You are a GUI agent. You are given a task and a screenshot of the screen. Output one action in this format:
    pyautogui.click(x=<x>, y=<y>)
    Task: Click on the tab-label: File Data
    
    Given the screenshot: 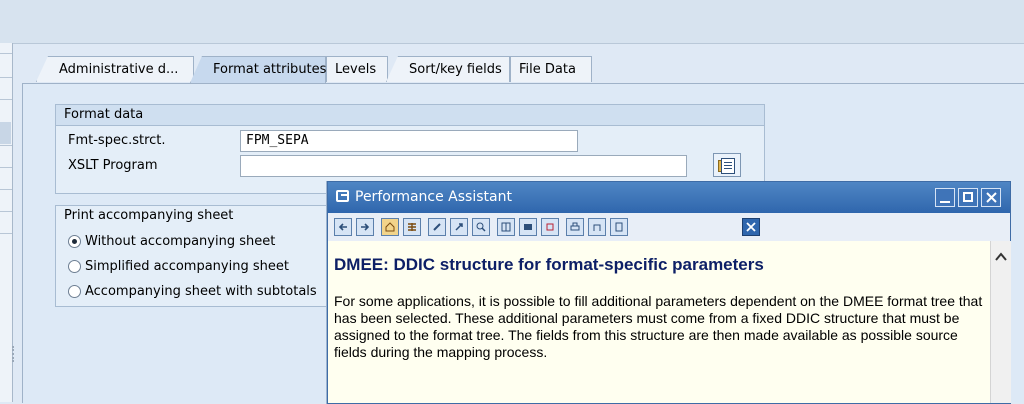 What is the action you would take?
    pyautogui.click(x=547, y=69)
    